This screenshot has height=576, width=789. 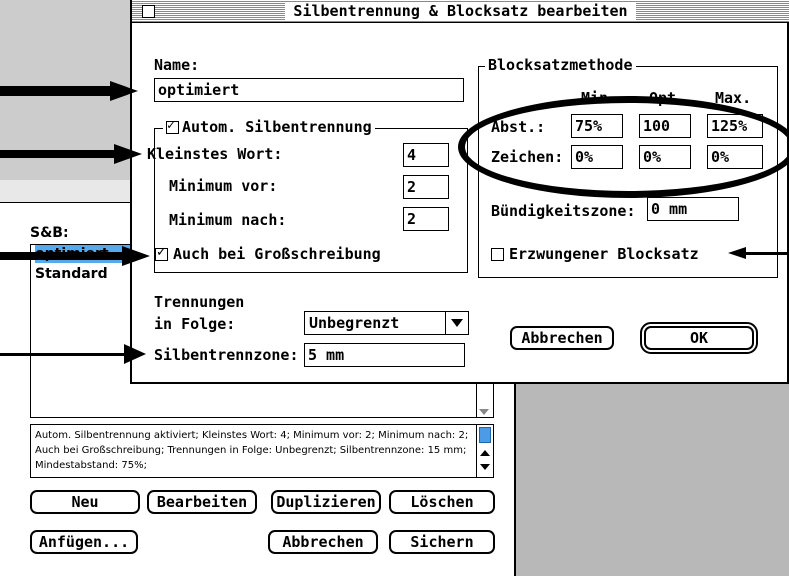 I want to click on scroll-thumb, so click(x=485, y=435).